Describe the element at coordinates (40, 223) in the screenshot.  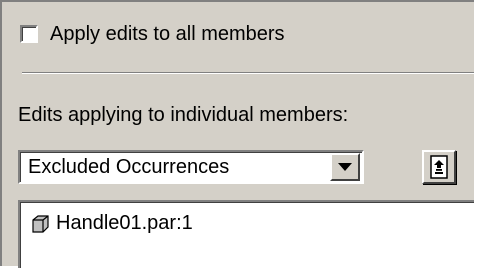
I see `part-icon` at that location.